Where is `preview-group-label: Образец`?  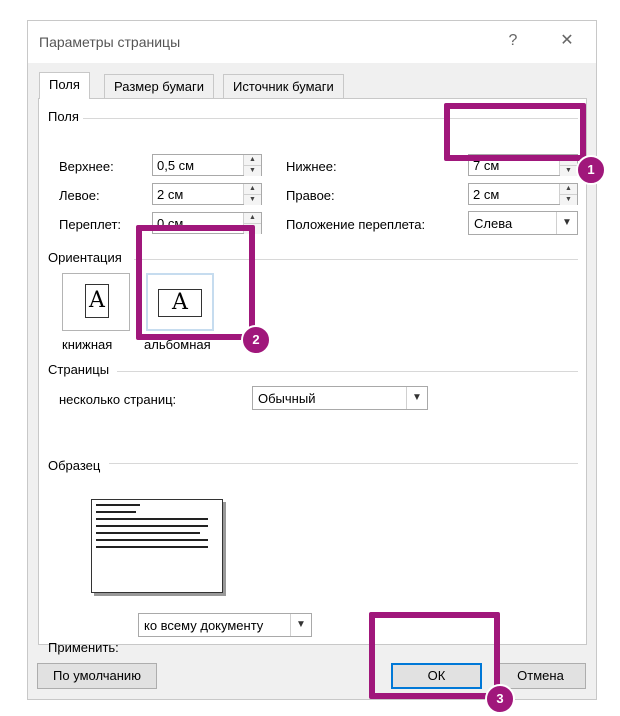 preview-group-label: Образец is located at coordinates (74, 465).